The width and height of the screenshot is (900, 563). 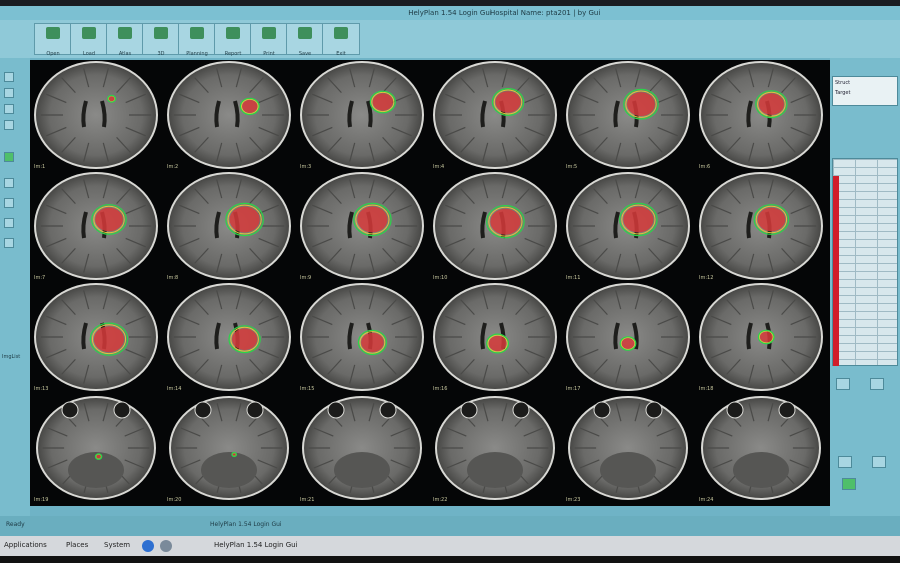 I want to click on status-center-text: HelyPlan 1.54 Login Gui, so click(x=246, y=524).